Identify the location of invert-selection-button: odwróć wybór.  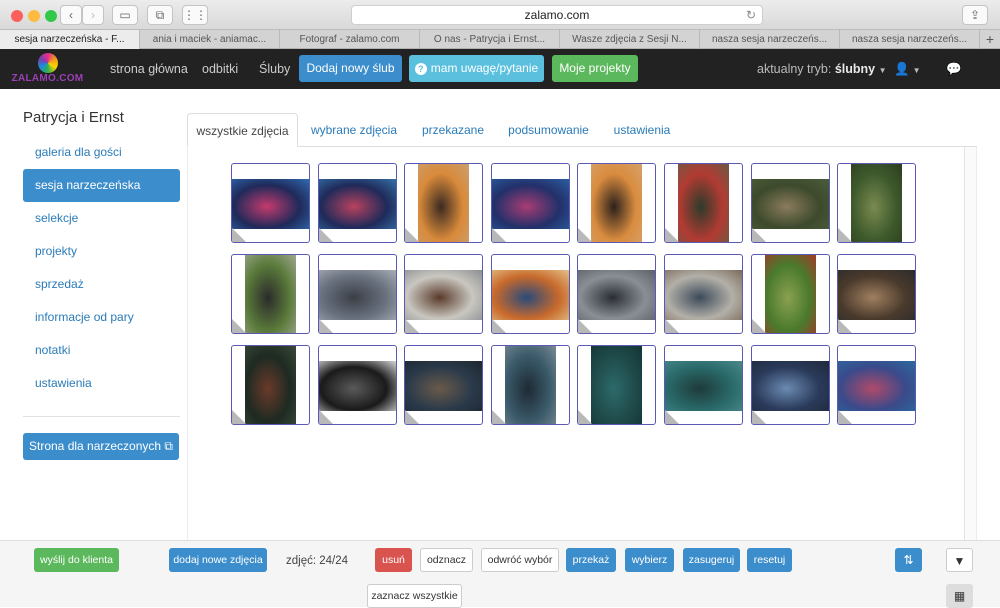
(520, 560).